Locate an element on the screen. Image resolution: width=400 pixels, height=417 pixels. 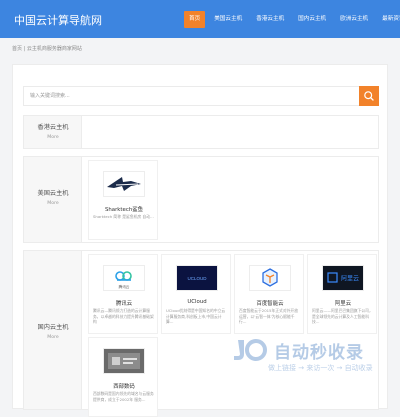
category-label: 香港云主机 More is located at coordinates (53, 132).